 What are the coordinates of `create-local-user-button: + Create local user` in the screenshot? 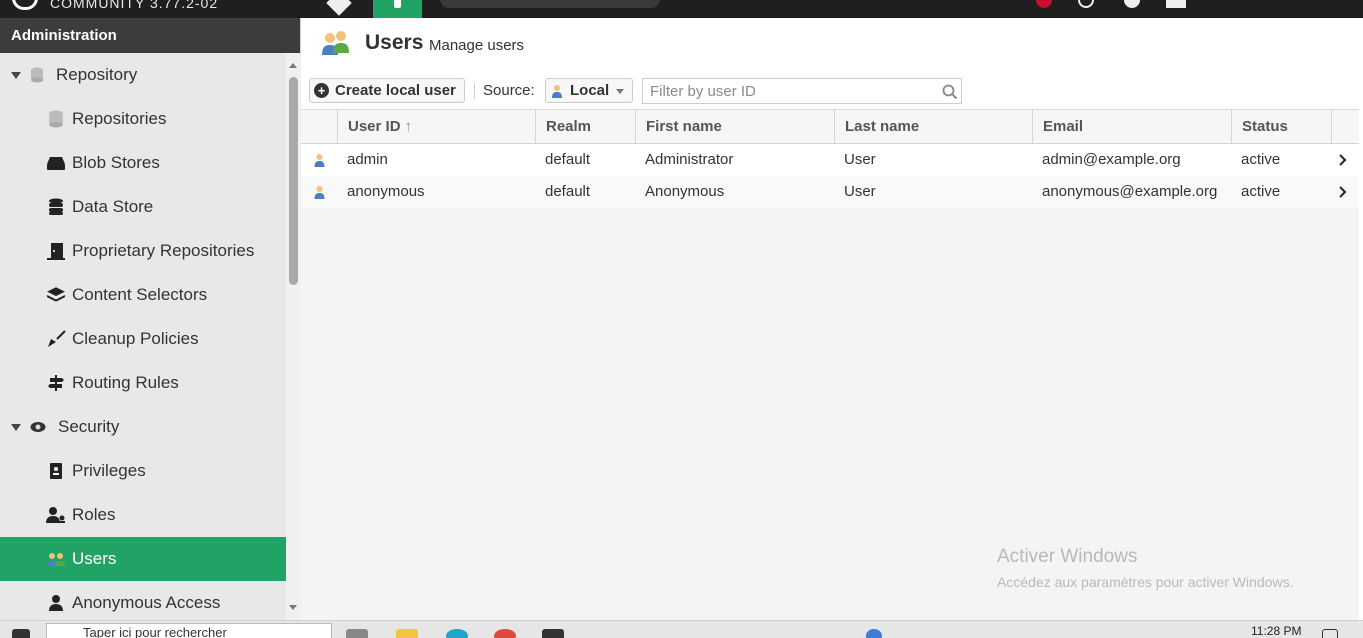 It's located at (387, 90).